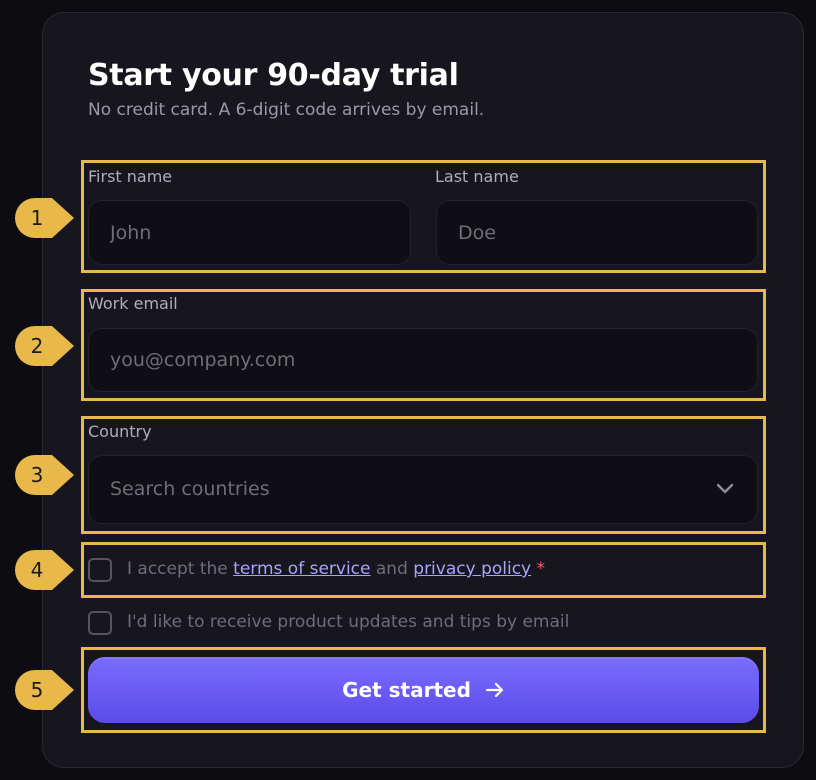  Describe the element at coordinates (45, 346) in the screenshot. I see `marker-2: 2` at that location.